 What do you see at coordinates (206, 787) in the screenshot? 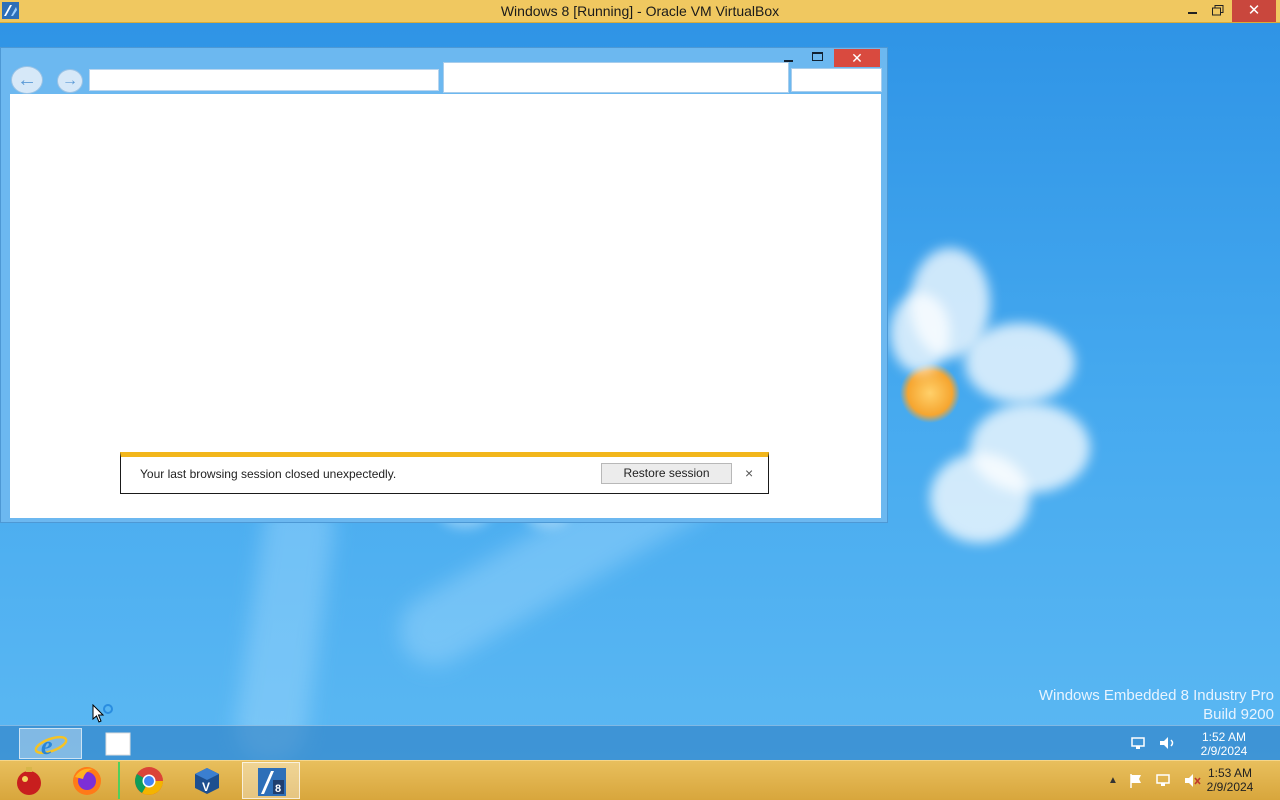
I see `svg-text: V` at bounding box center [206, 787].